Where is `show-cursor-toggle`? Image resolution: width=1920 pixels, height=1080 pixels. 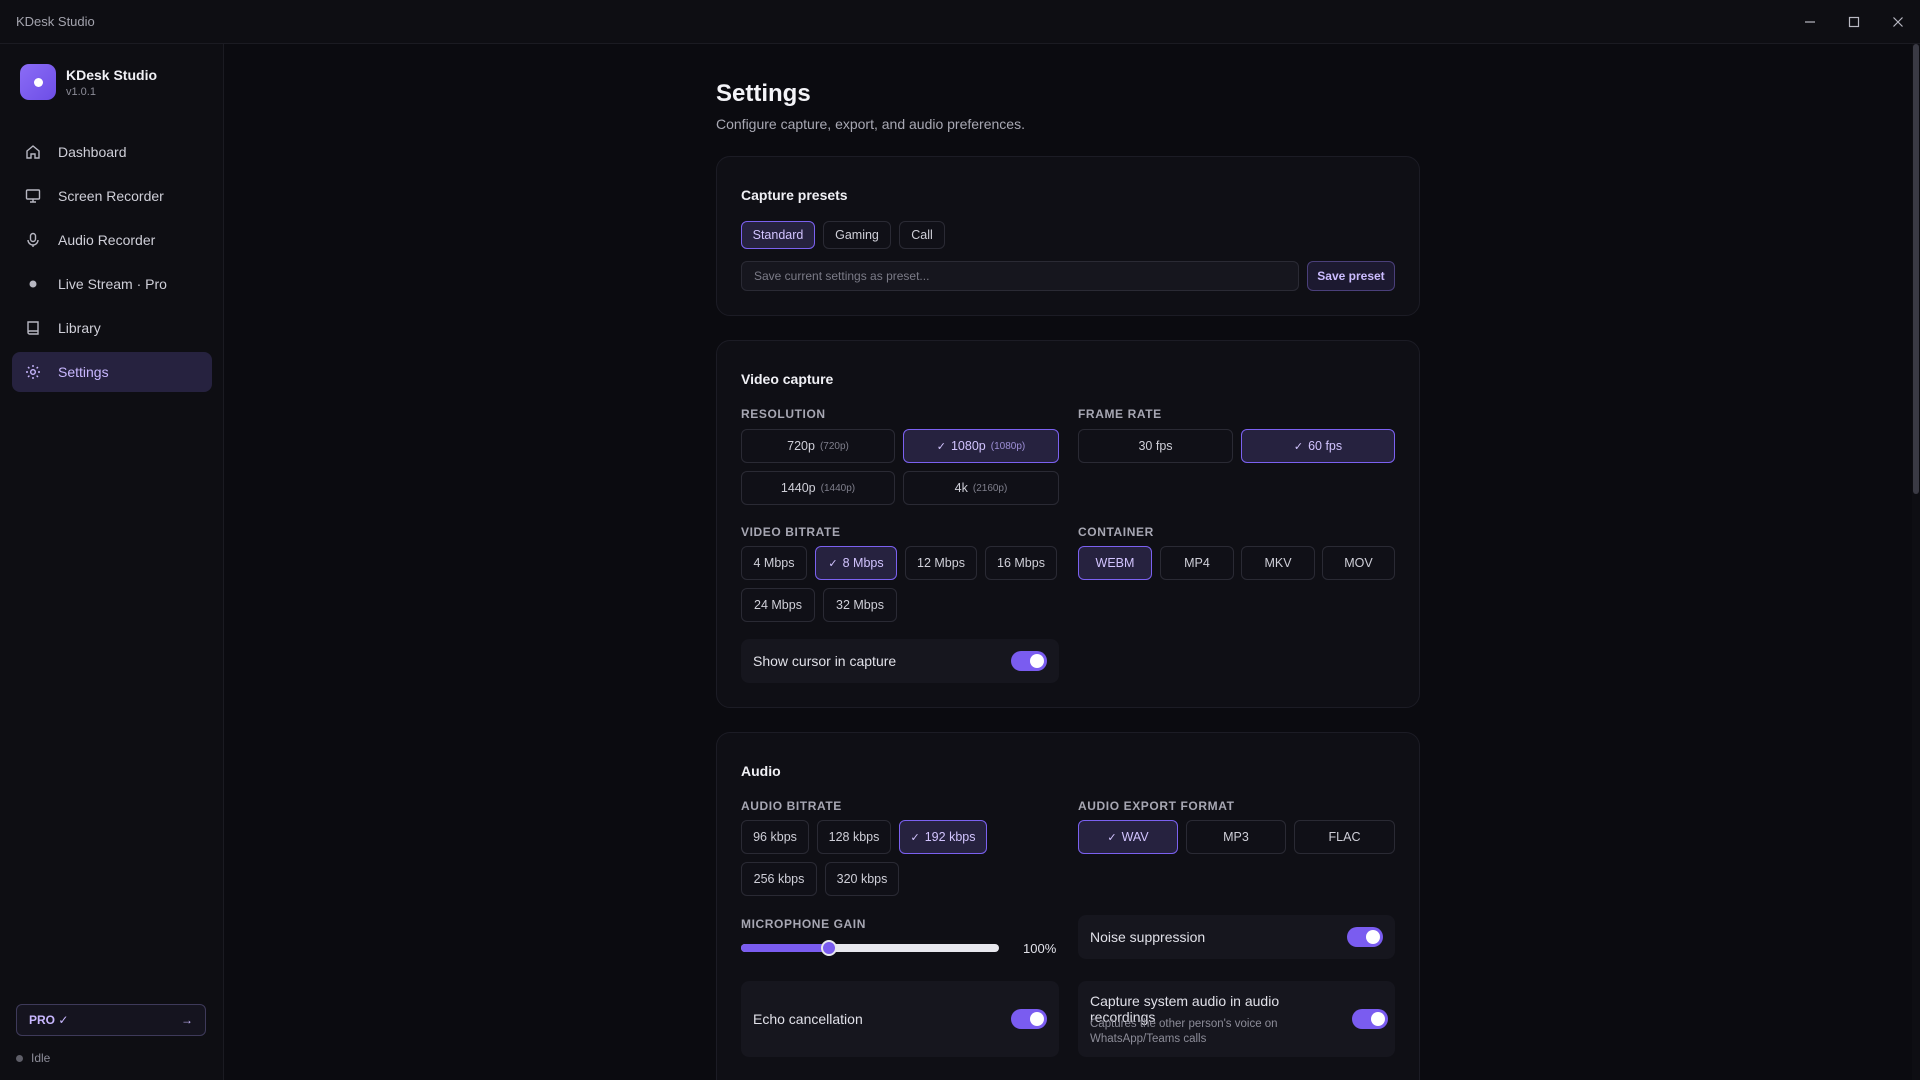 show-cursor-toggle is located at coordinates (1029, 661).